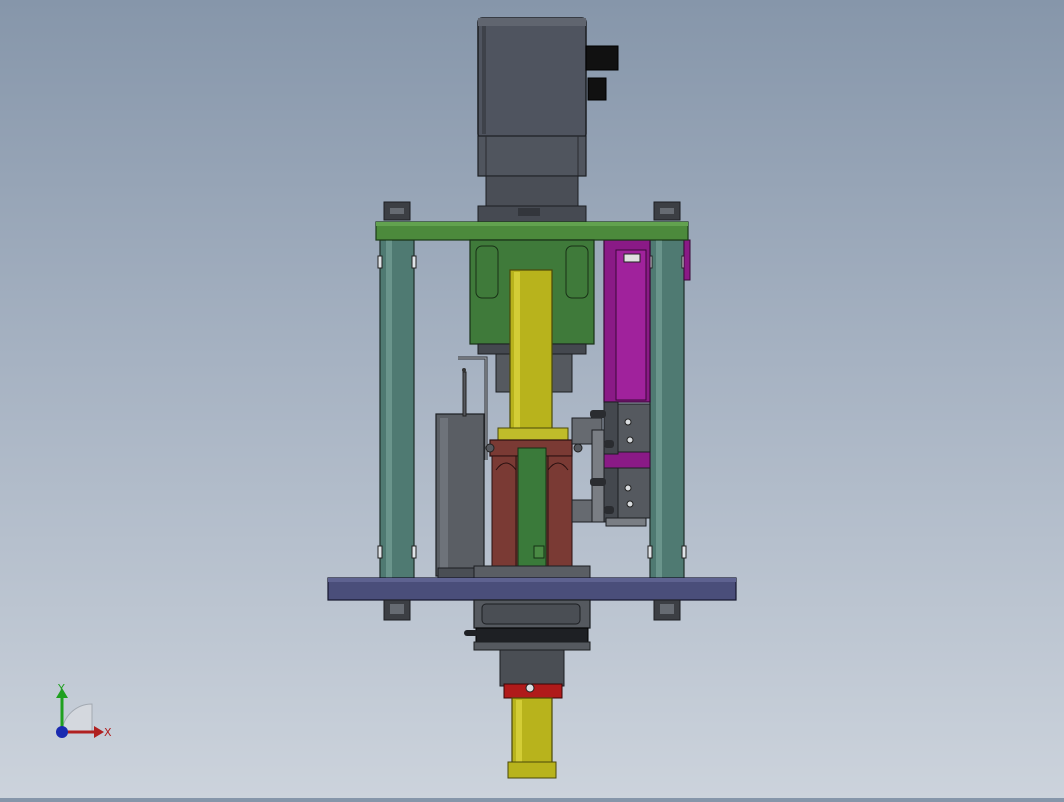 The image size is (1064, 802). What do you see at coordinates (534, 502) in the screenshot?
I see `red-clamp-block` at bounding box center [534, 502].